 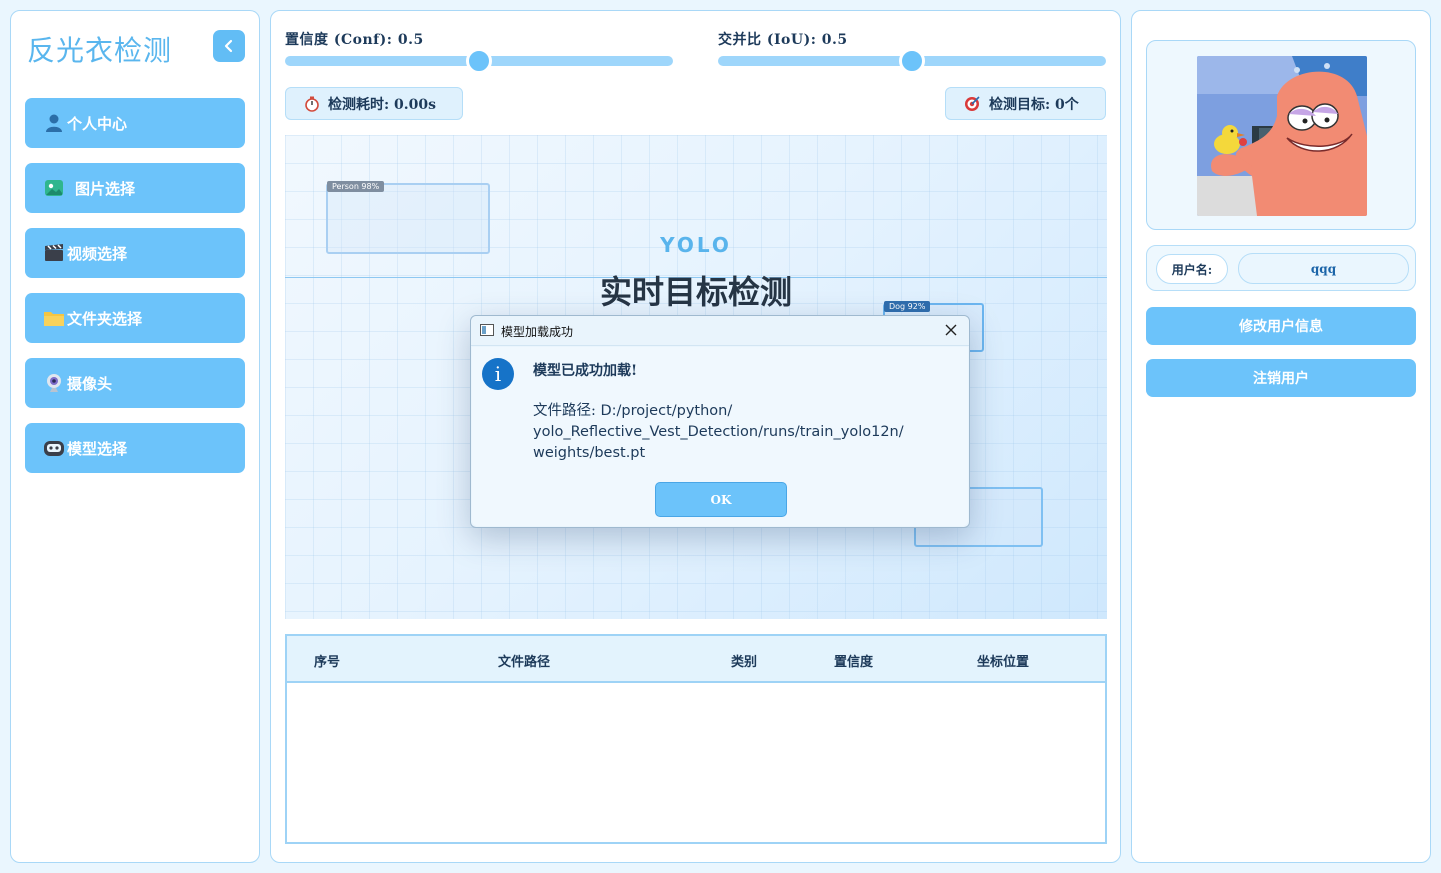 I want to click on column-header-class: 类别, so click(x=744, y=662).